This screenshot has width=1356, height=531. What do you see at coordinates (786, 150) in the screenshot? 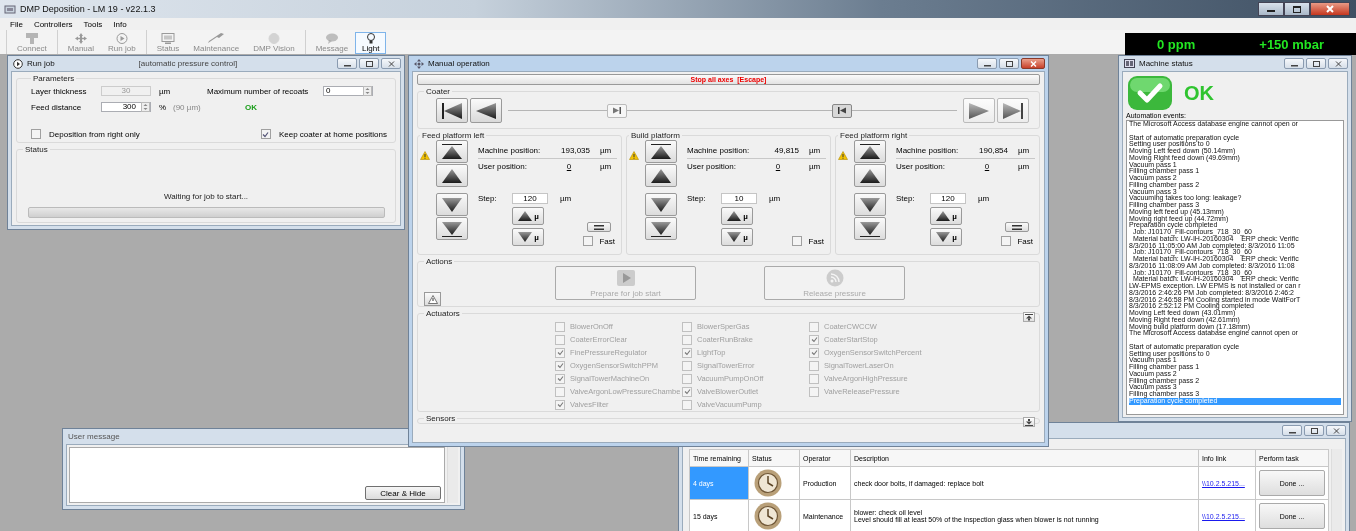
I see `machine-position-value: 49,815` at bounding box center [786, 150].